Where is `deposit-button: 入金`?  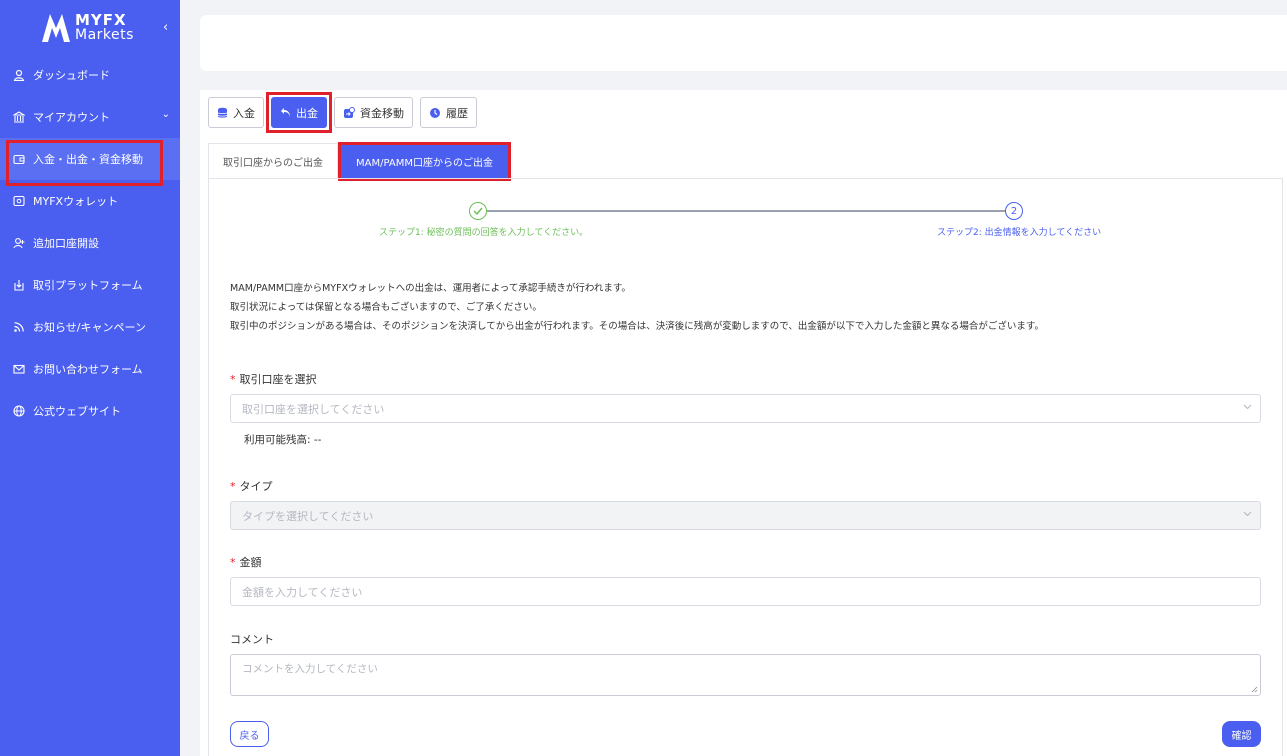
deposit-button: 入金 is located at coordinates (236, 112).